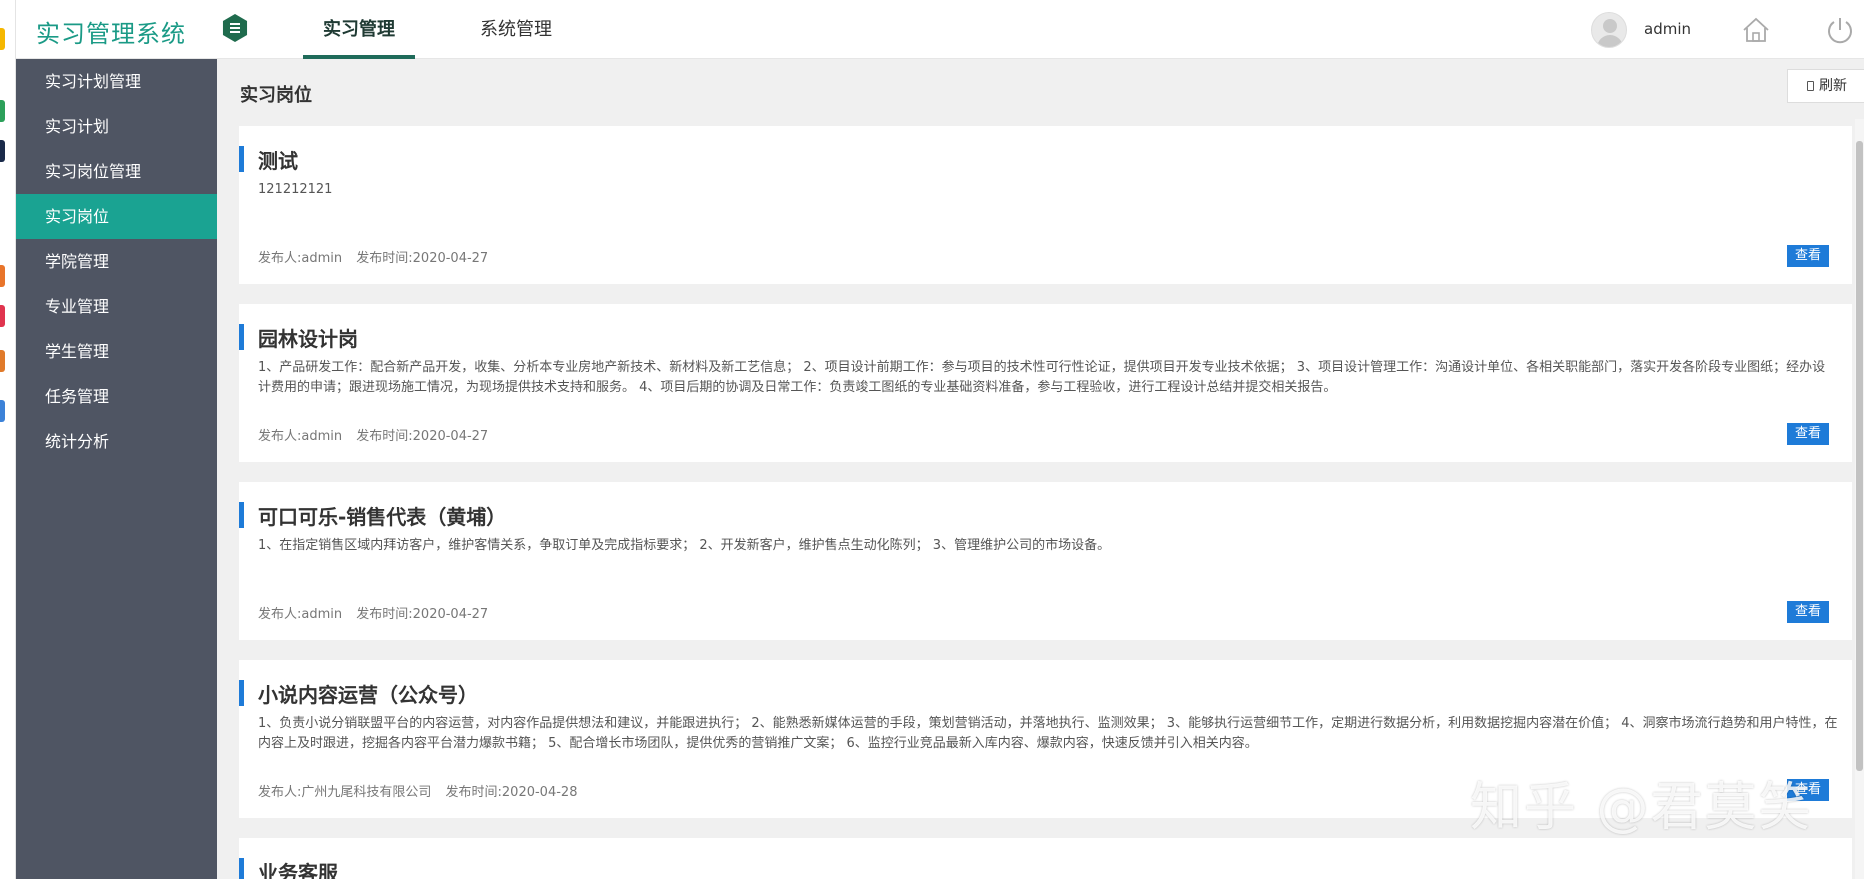 The height and width of the screenshot is (879, 1864). What do you see at coordinates (116, 351) in the screenshot?
I see `sidebar-item-student: 学生管理` at bounding box center [116, 351].